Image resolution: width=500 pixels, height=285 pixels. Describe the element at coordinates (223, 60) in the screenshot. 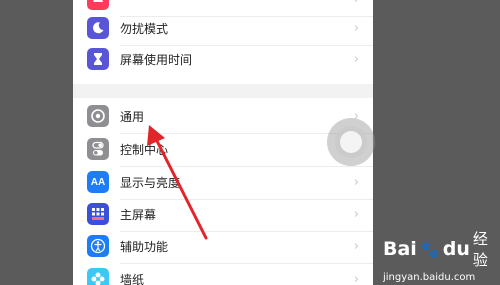

I see `settings-item-screen-time: 屏幕使用时间 ›` at that location.